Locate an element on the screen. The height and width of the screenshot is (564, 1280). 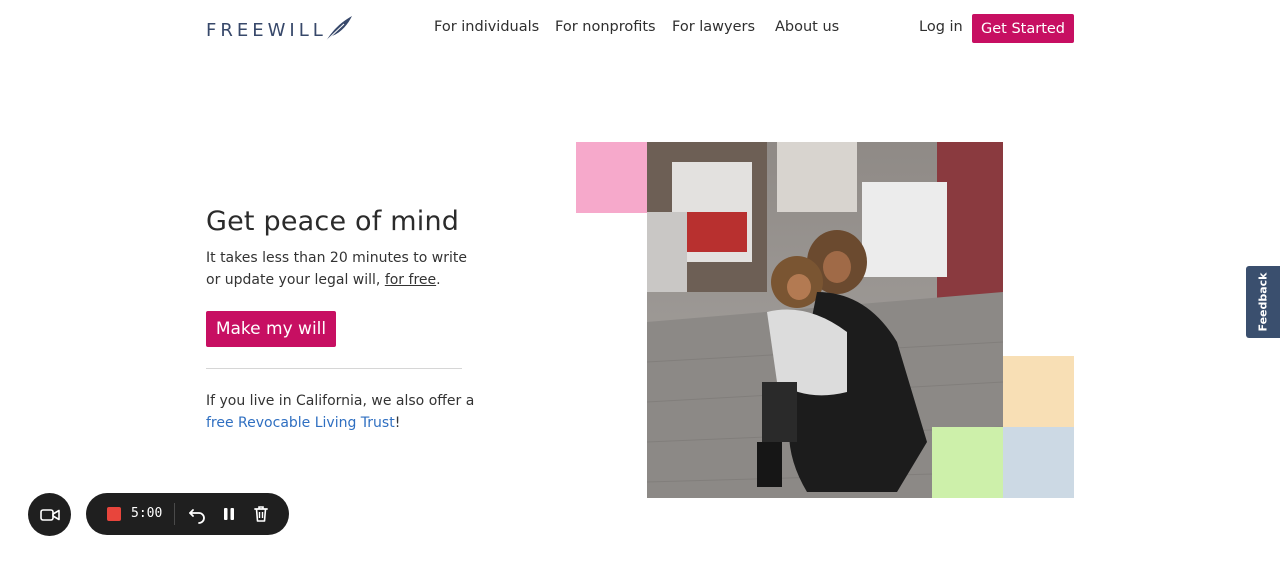
feedback-label: Feedback is located at coordinates (1263, 302).